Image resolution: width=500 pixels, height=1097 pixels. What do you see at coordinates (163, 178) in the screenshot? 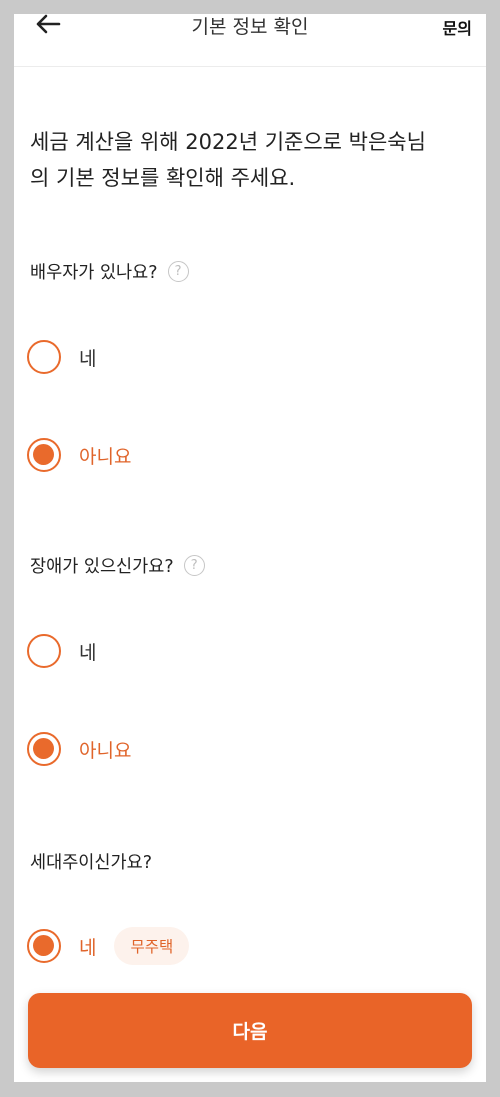
I see `intro-line-2: 의 기본 정보를 확인해 주세요.` at bounding box center [163, 178].